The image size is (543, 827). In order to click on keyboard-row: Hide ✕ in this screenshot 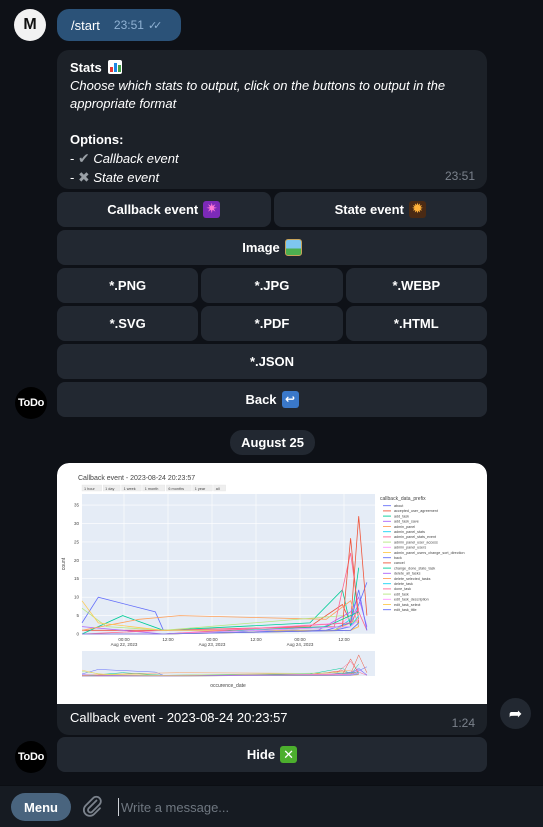, I will do `click(272, 754)`.